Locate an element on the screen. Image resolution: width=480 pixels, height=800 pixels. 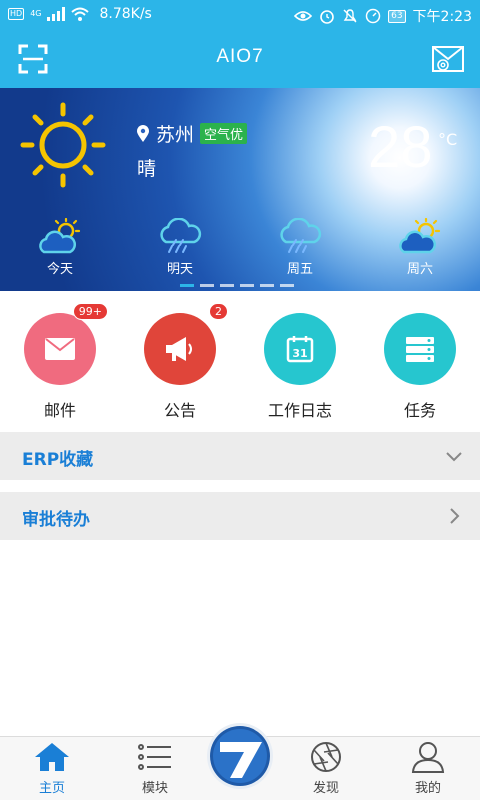
page-indicator is located at coordinates (237, 285).